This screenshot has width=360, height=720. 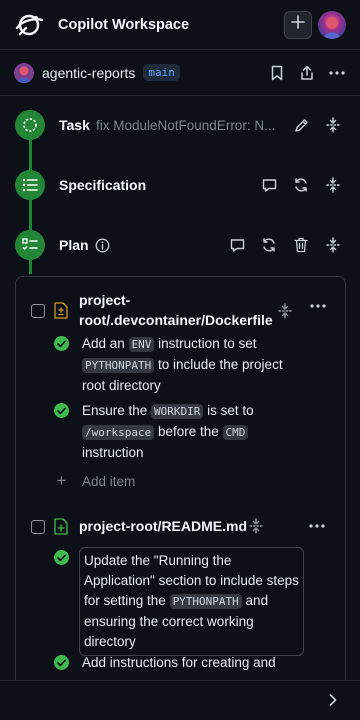 I want to click on app-header: Copilot Workspace, so click(x=180, y=25).